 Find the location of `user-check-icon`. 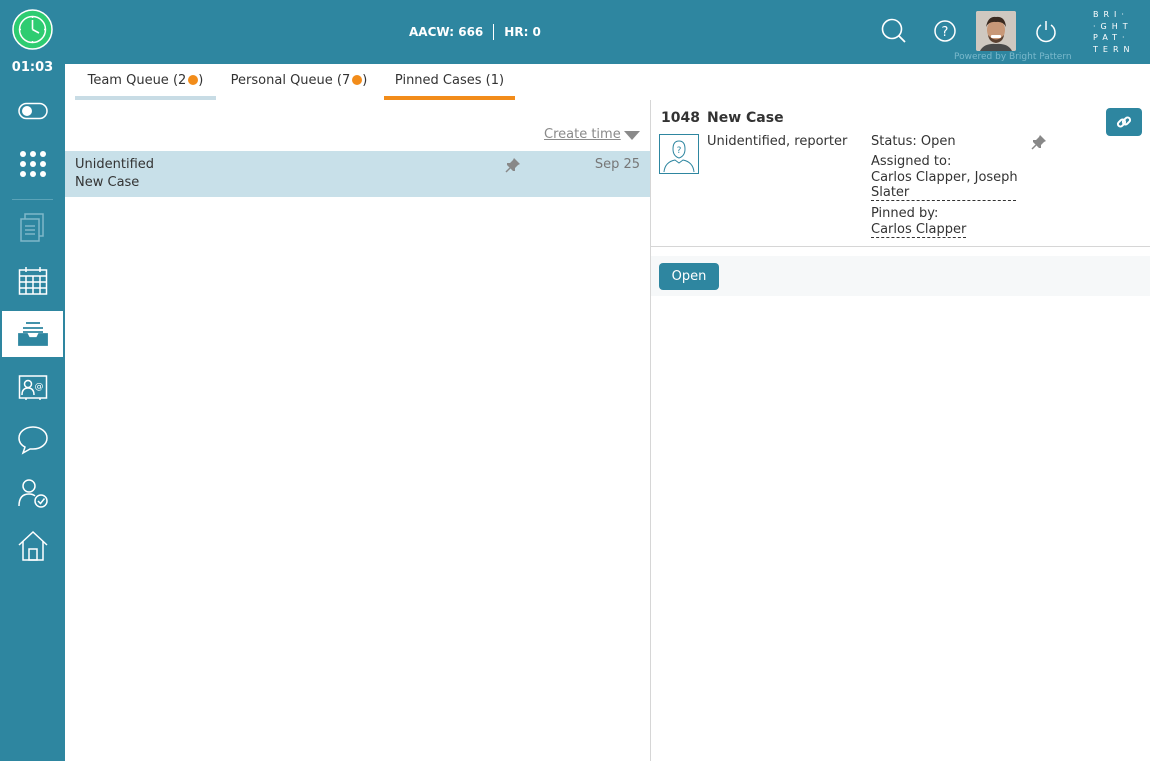

user-check-icon is located at coordinates (32, 493).